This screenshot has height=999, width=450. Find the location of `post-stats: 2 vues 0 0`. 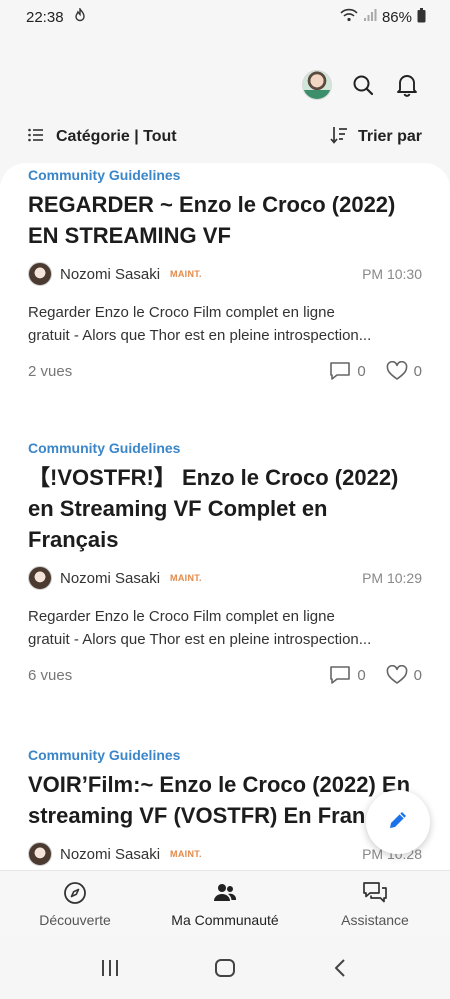

post-stats: 2 vues 0 0 is located at coordinates (225, 371).